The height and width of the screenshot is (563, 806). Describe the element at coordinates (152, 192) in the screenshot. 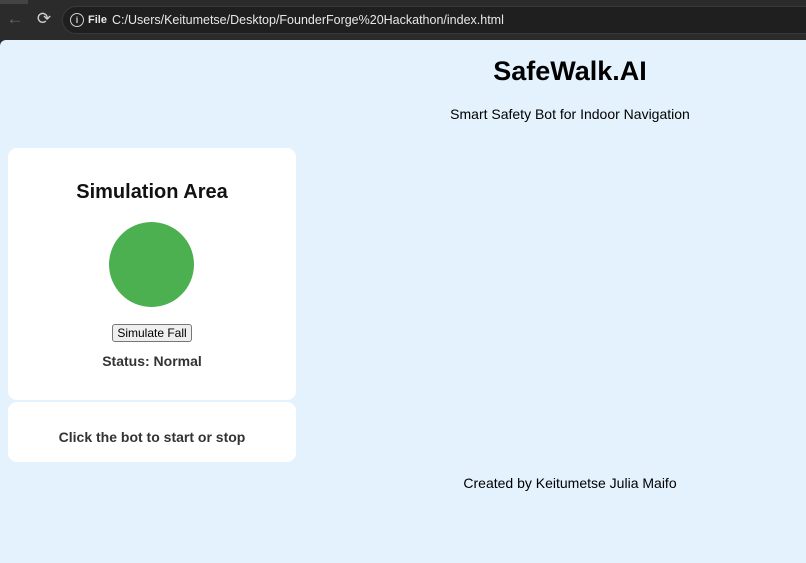

I see `simulation-heading: Simulation Area` at that location.